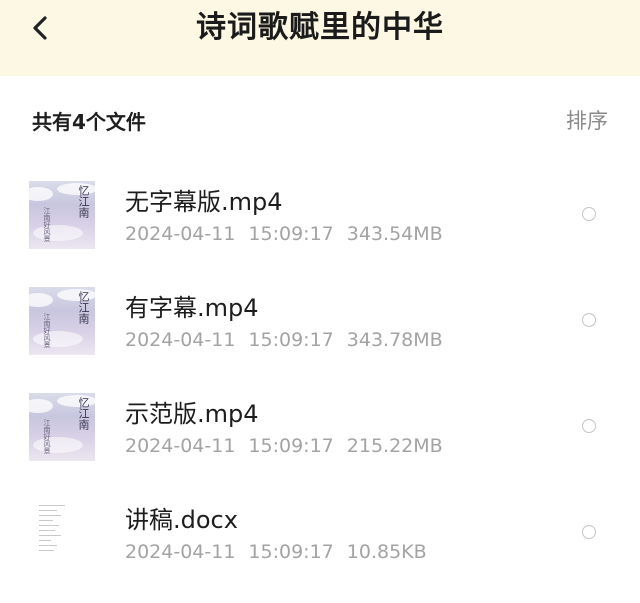 The height and width of the screenshot is (603, 640). What do you see at coordinates (192, 308) in the screenshot?
I see `file-name: 有字幕.mp4` at bounding box center [192, 308].